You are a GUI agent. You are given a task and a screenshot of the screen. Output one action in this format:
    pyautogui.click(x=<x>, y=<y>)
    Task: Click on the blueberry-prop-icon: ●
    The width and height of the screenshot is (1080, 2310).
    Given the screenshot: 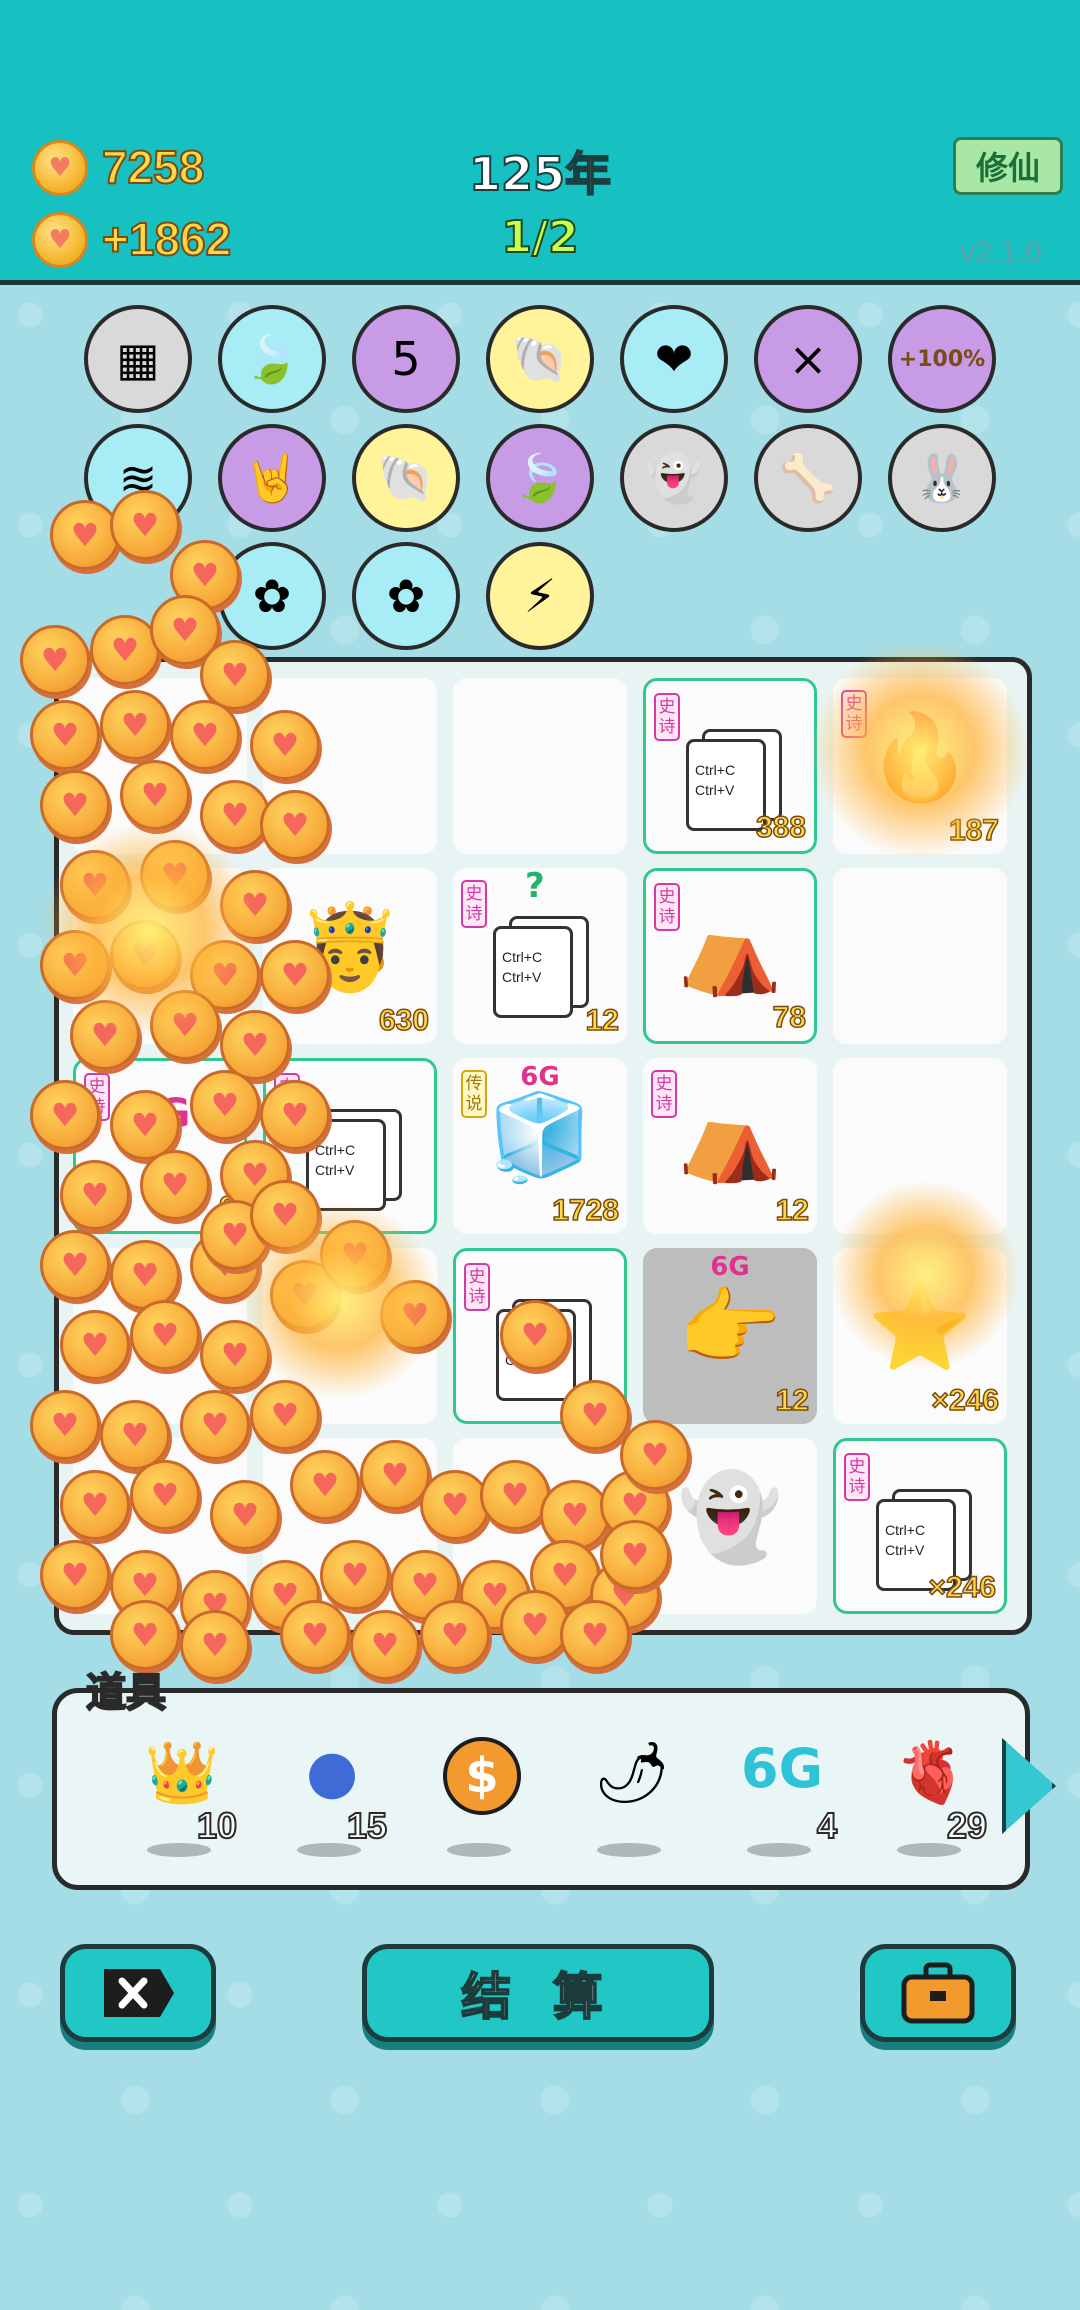 What is the action you would take?
    pyautogui.click(x=332, y=1772)
    